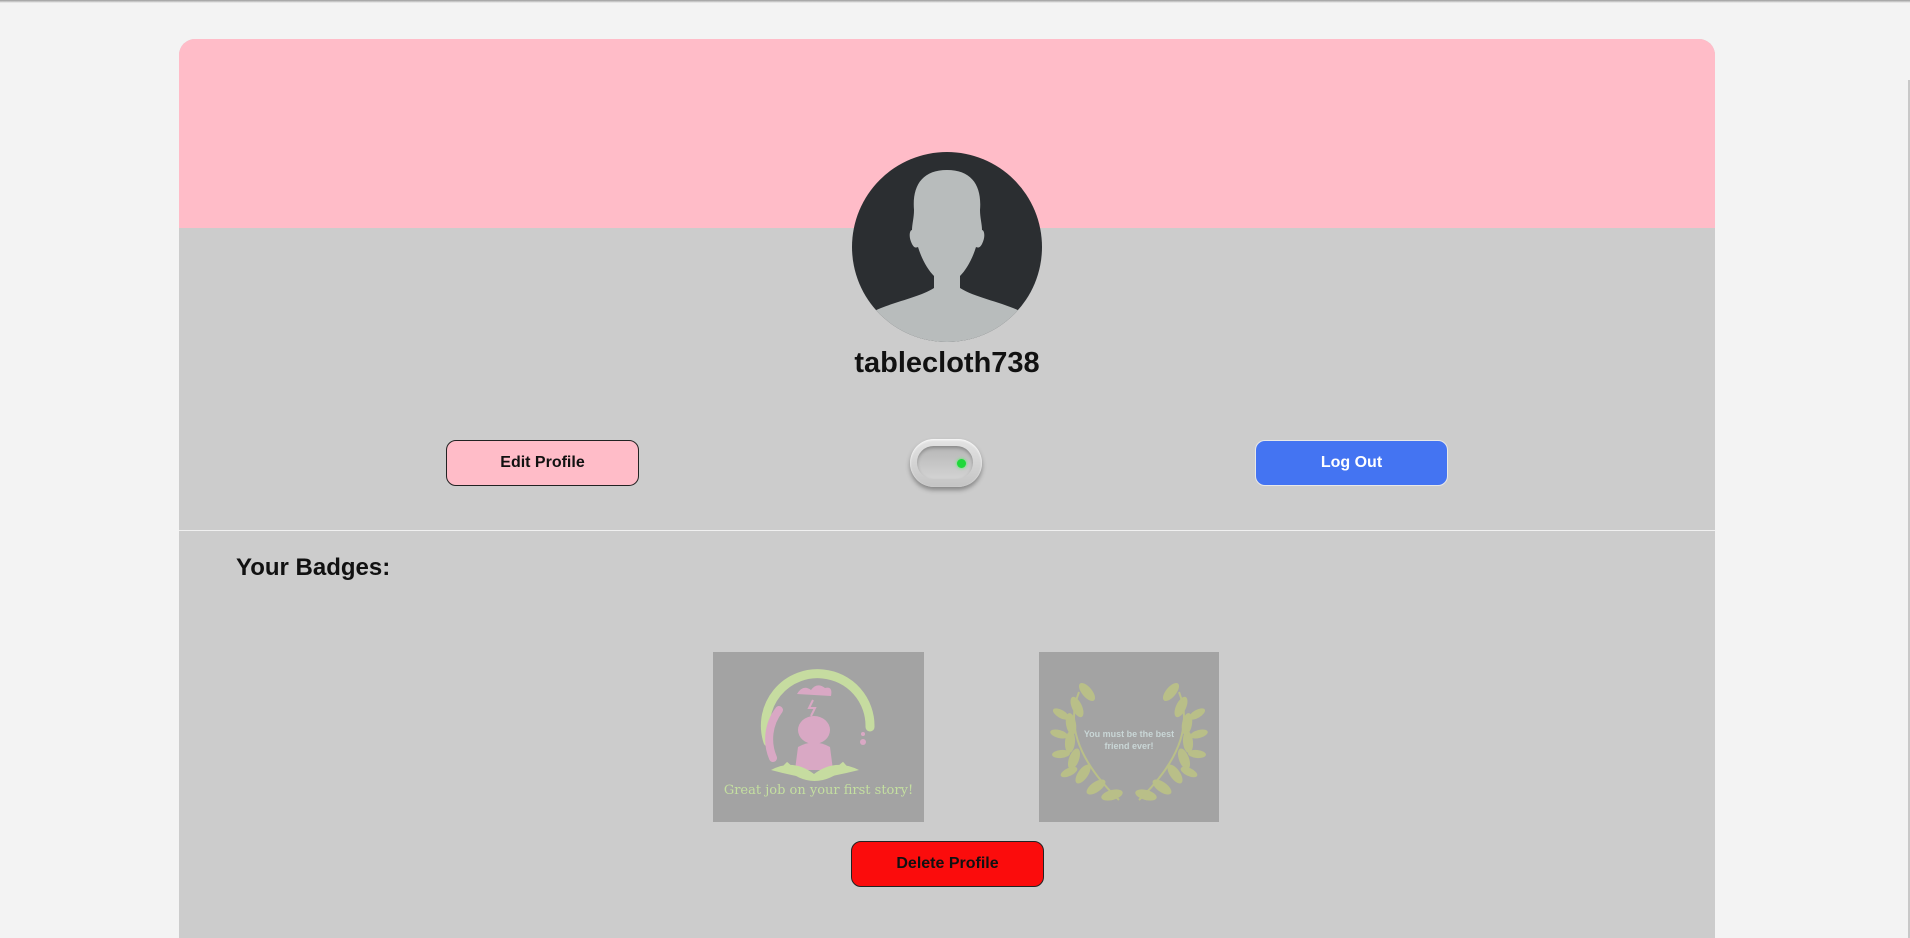 The image size is (1910, 938). I want to click on toggle-indicator-light, so click(961, 463).